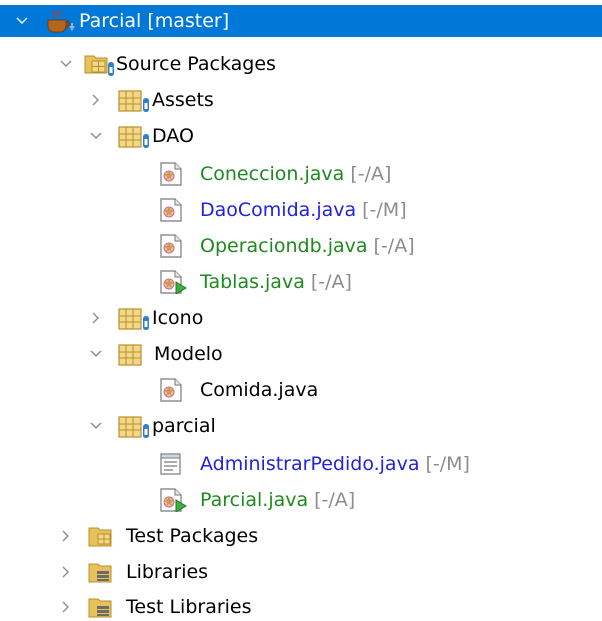 The width and height of the screenshot is (602, 621). I want to click on tree-node-file-administrarpedido: AdministrarPedido.java [-/M], so click(301, 464).